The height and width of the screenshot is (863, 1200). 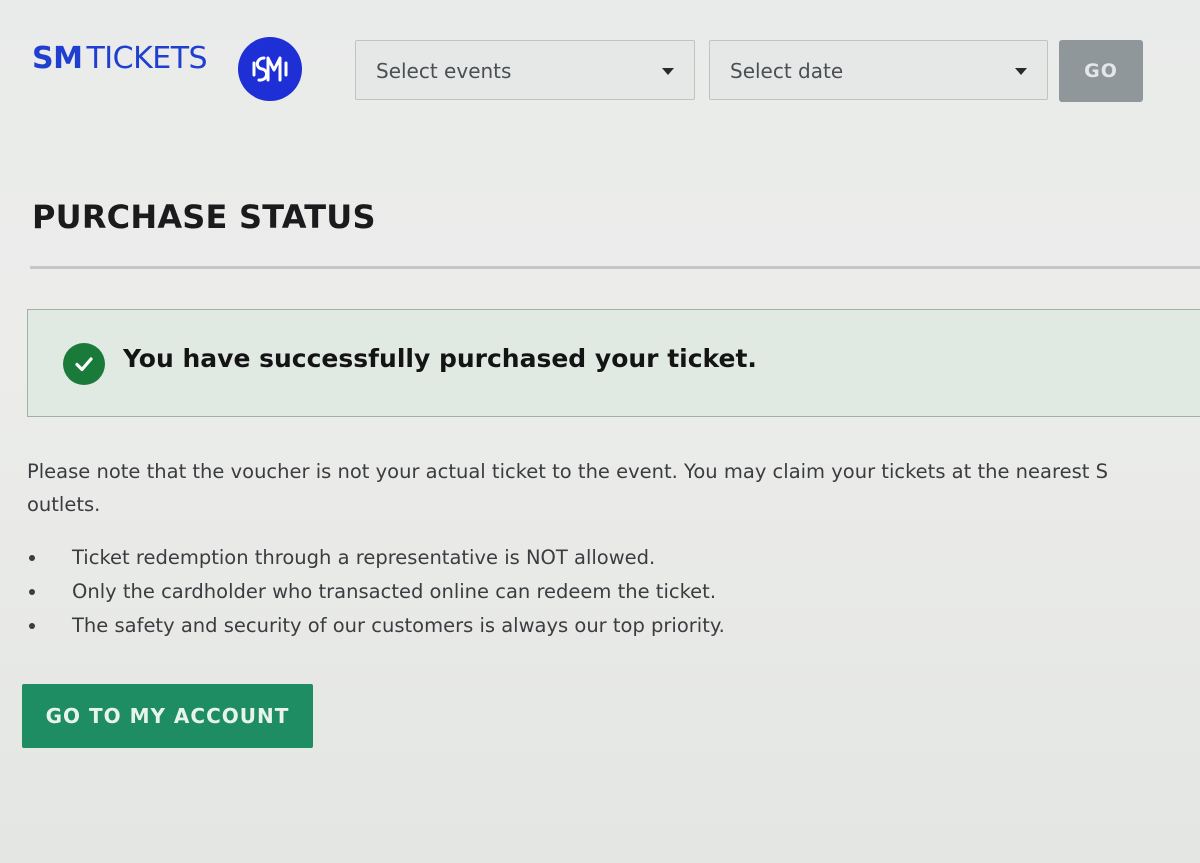 I want to click on check-circle-icon, so click(x=84, y=364).